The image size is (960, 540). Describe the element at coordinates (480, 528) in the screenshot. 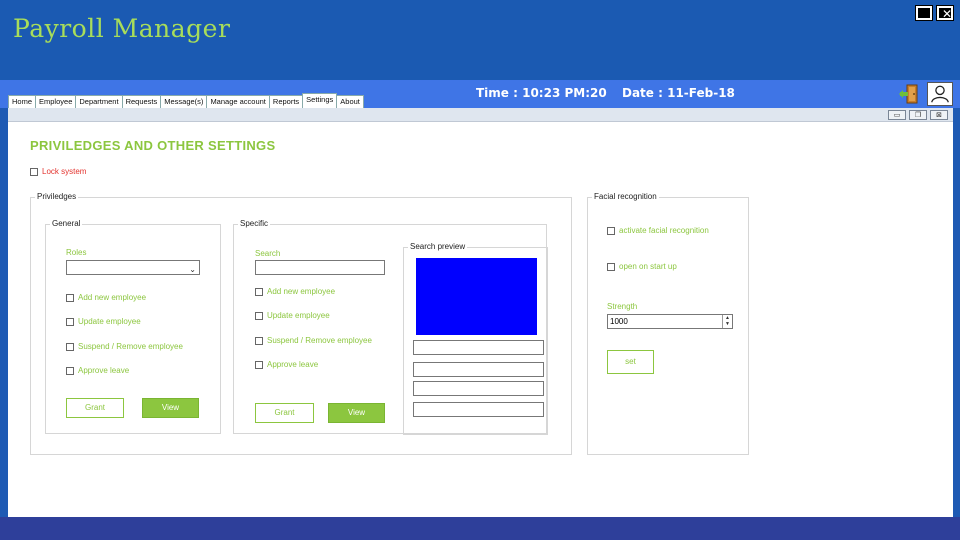

I see `bottom-bar` at that location.